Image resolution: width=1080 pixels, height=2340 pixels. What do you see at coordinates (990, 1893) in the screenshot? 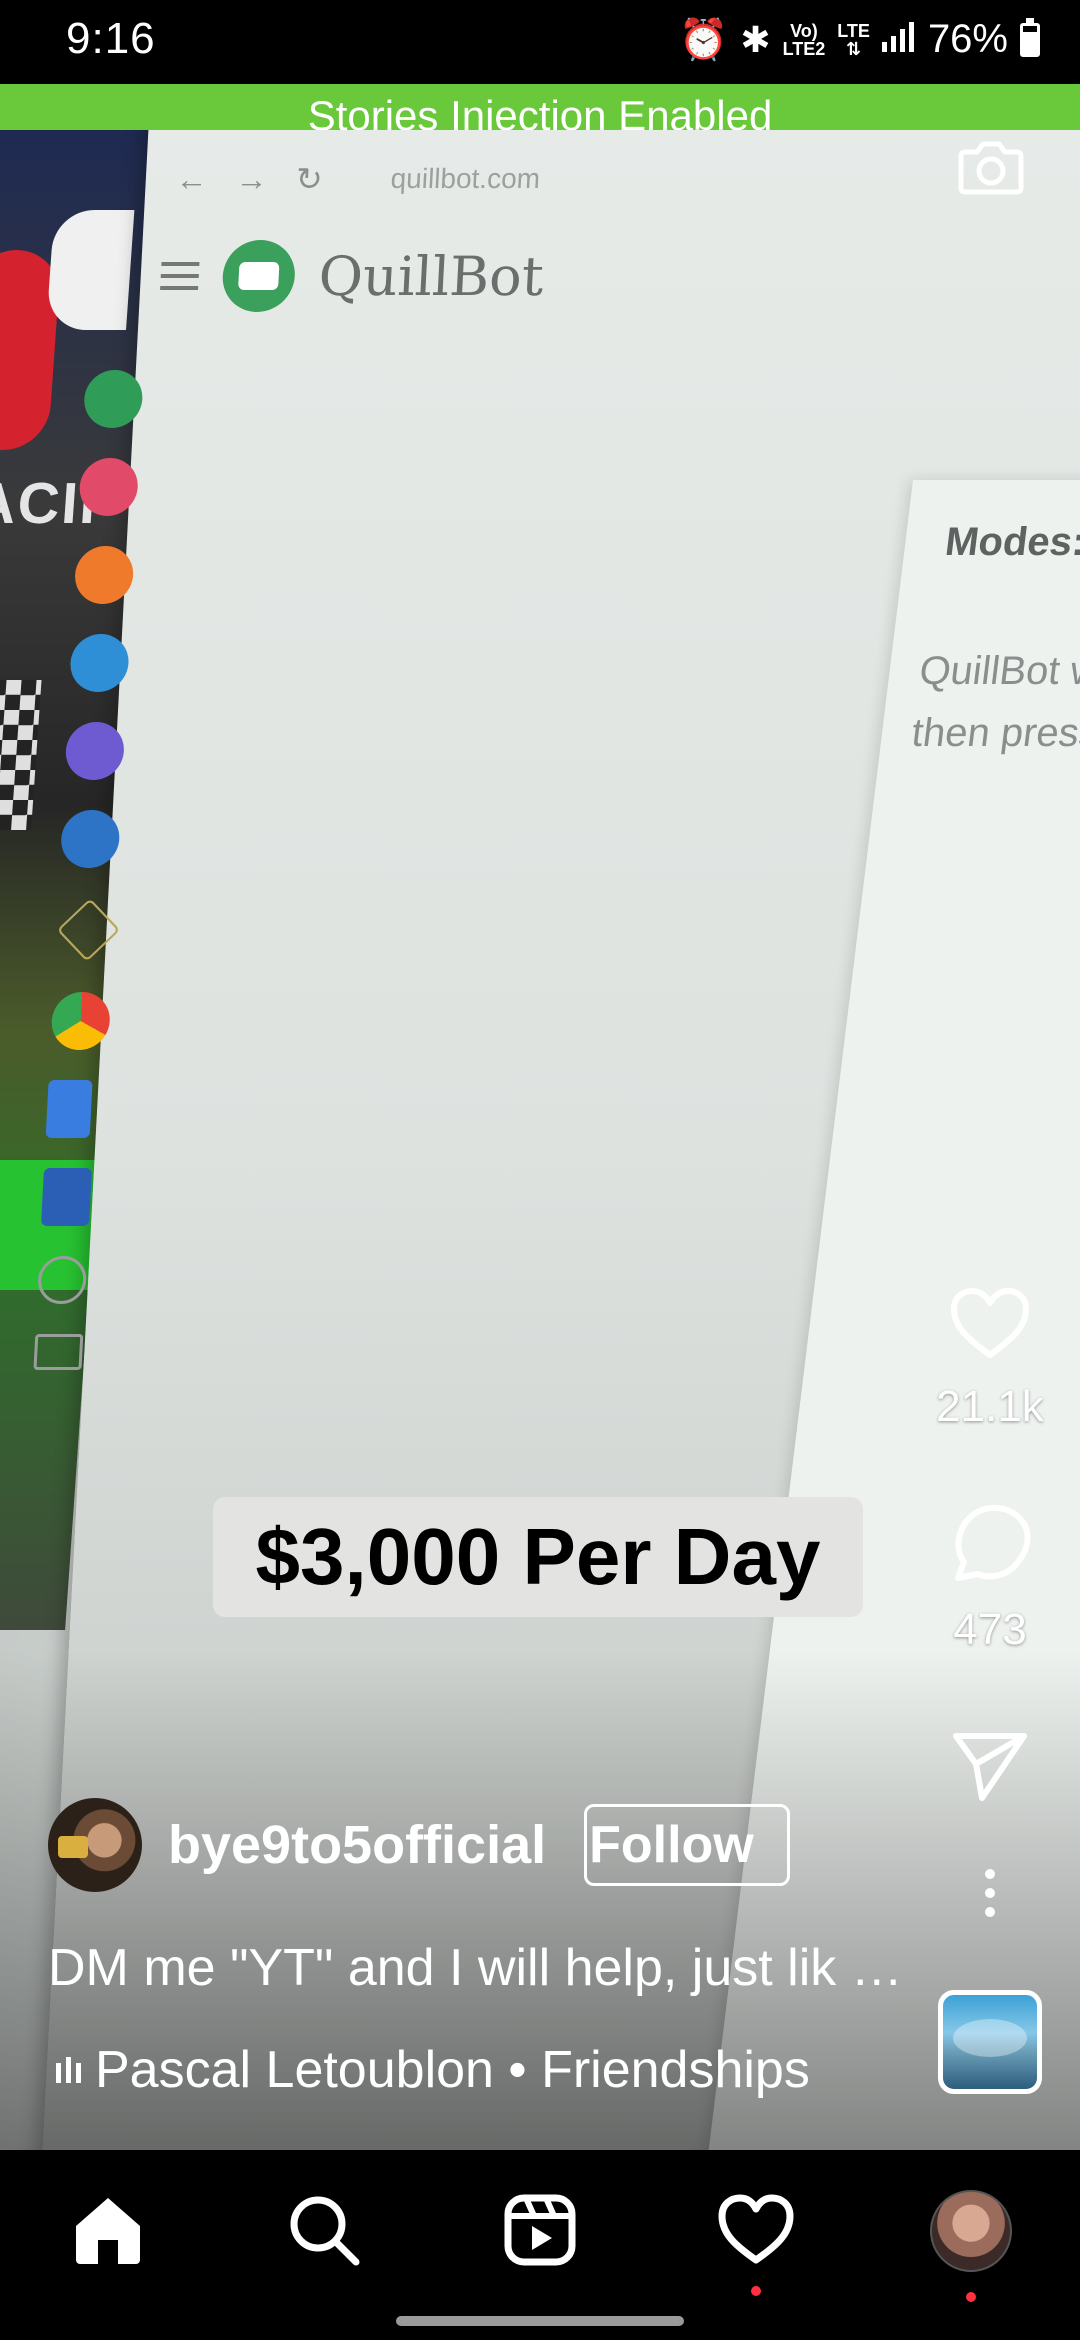
I see `more-vertical-icon` at bounding box center [990, 1893].